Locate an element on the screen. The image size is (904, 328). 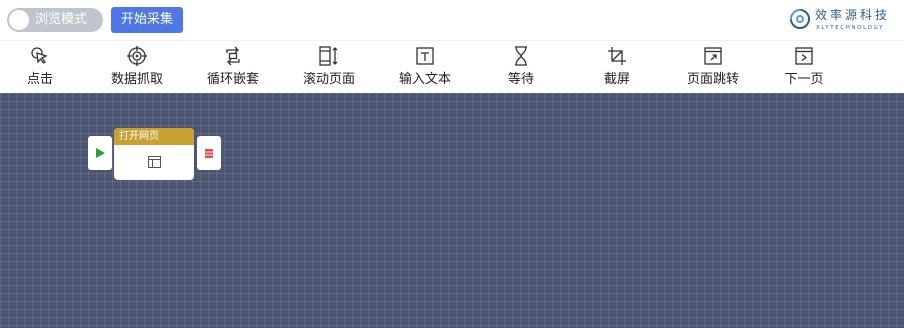
tool-data-capture: 数据抓取 is located at coordinates (137, 68).